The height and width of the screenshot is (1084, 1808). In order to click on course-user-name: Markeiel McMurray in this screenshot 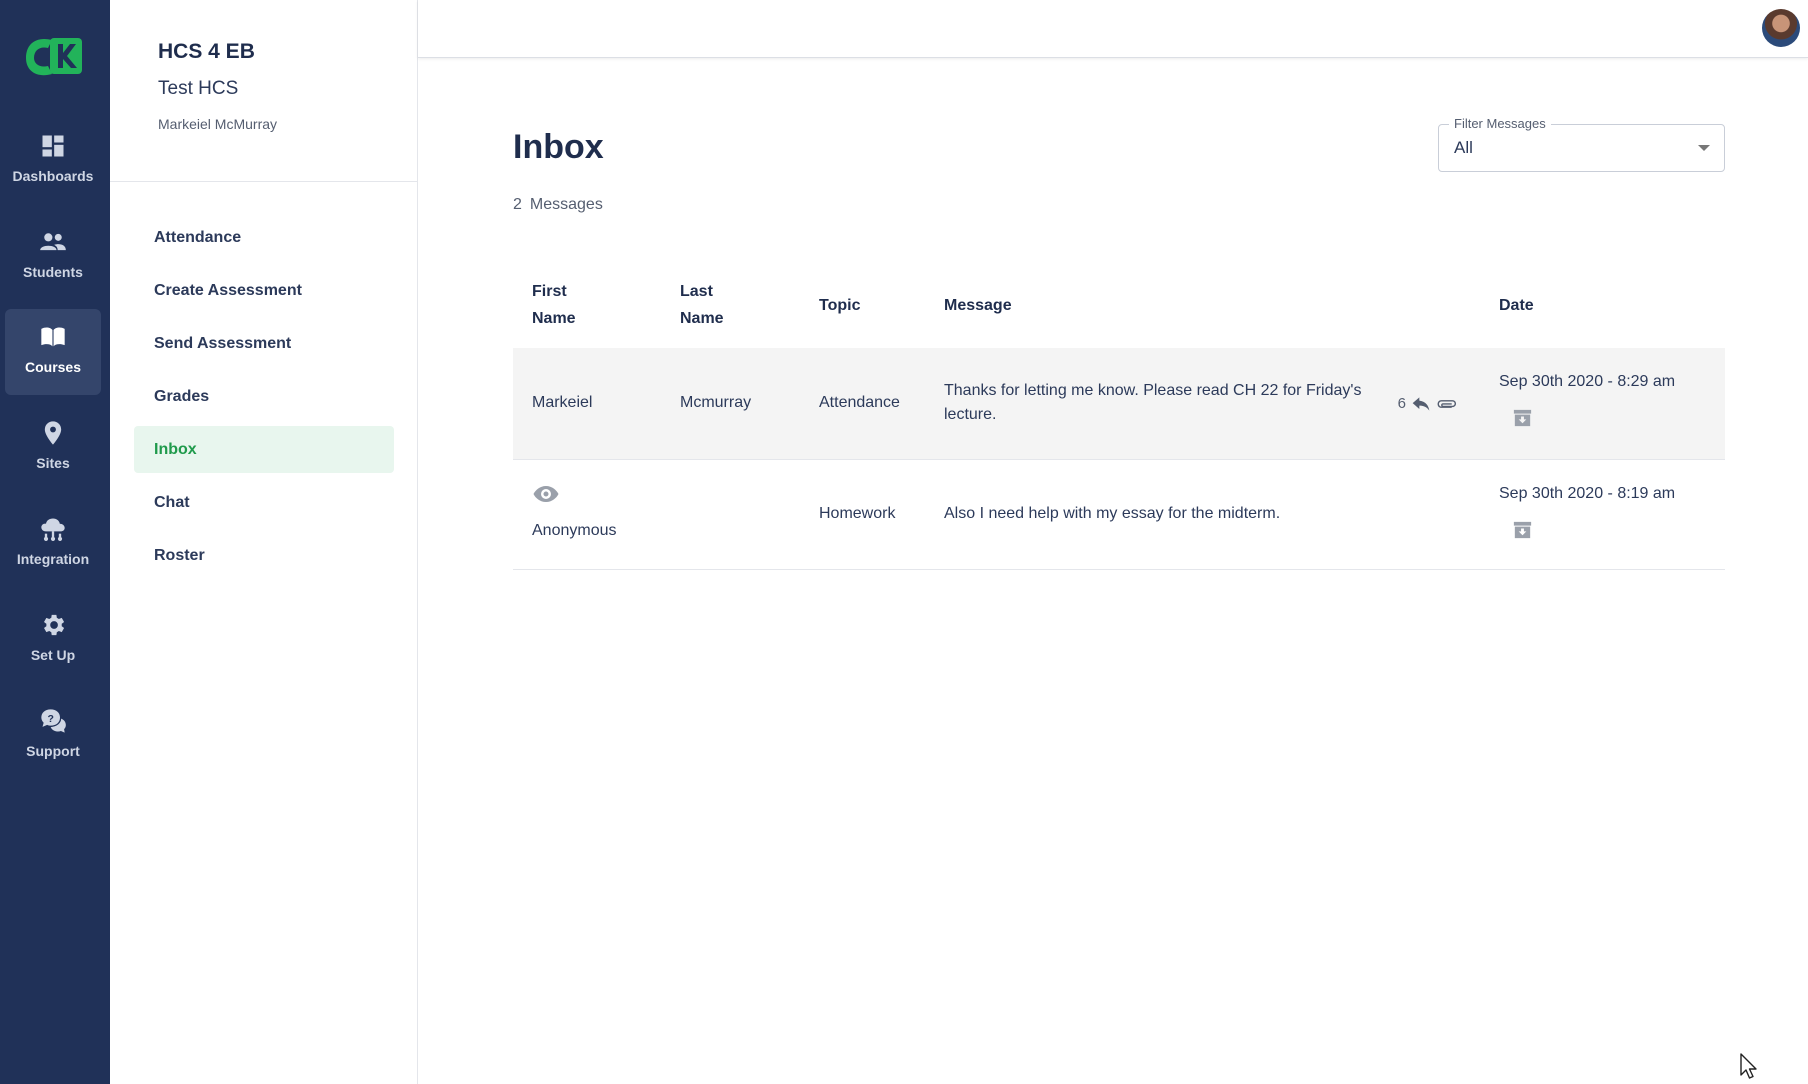, I will do `click(218, 124)`.